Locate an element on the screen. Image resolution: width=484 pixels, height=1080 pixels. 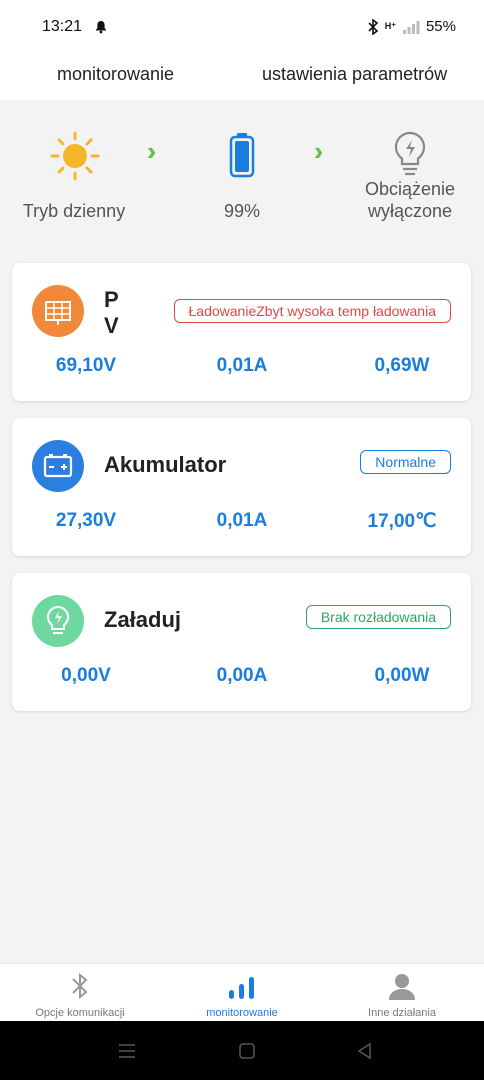
nav-opcje-komunikacji: Opcje komunikacji is located at coordinates (80, 995).